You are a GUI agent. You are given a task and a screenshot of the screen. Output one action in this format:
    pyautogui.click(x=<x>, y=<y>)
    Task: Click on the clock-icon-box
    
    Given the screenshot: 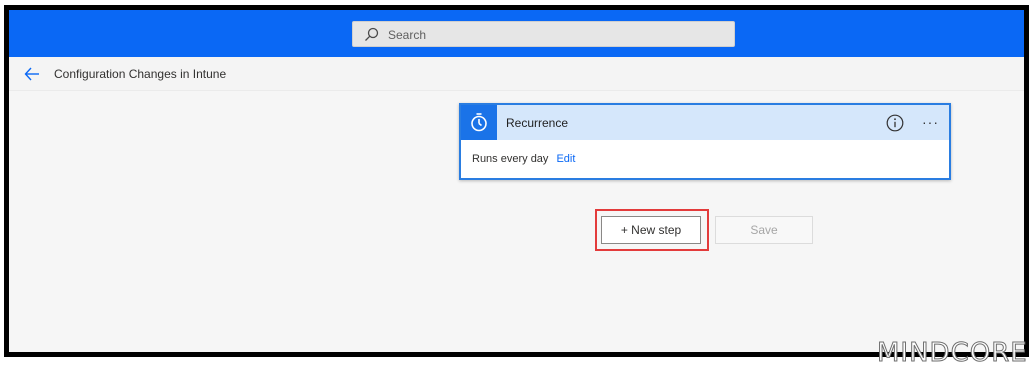 What is the action you would take?
    pyautogui.click(x=479, y=122)
    